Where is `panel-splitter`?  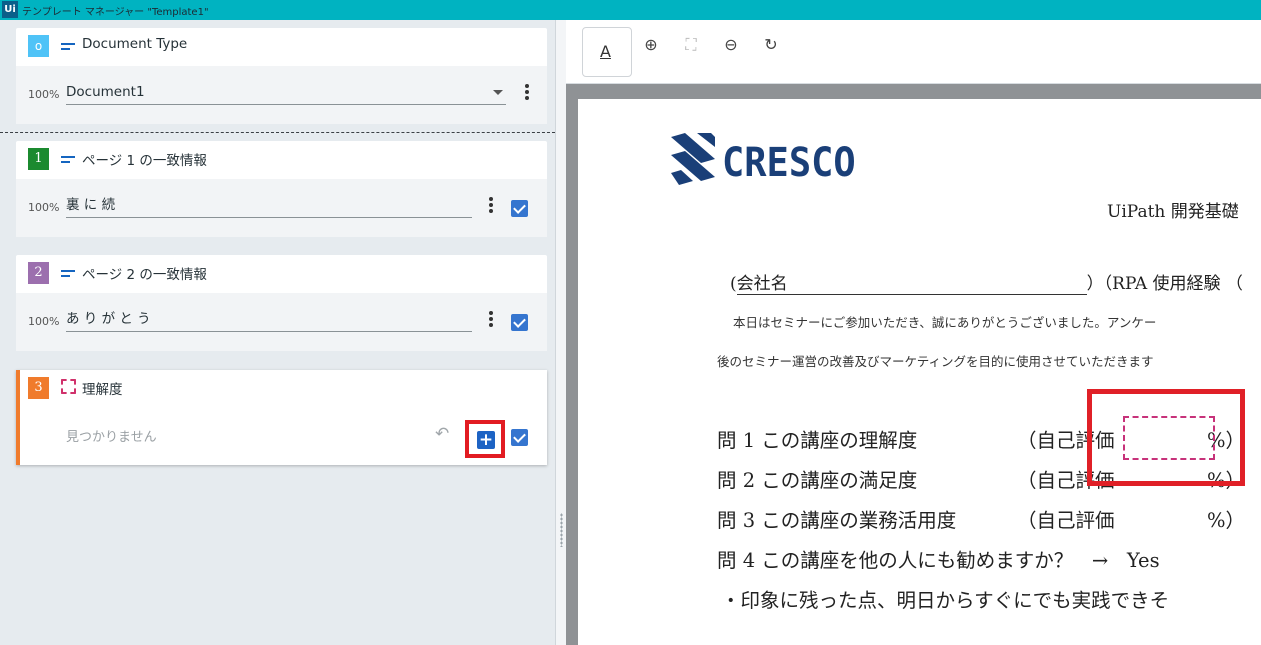
panel-splitter is located at coordinates (560, 332).